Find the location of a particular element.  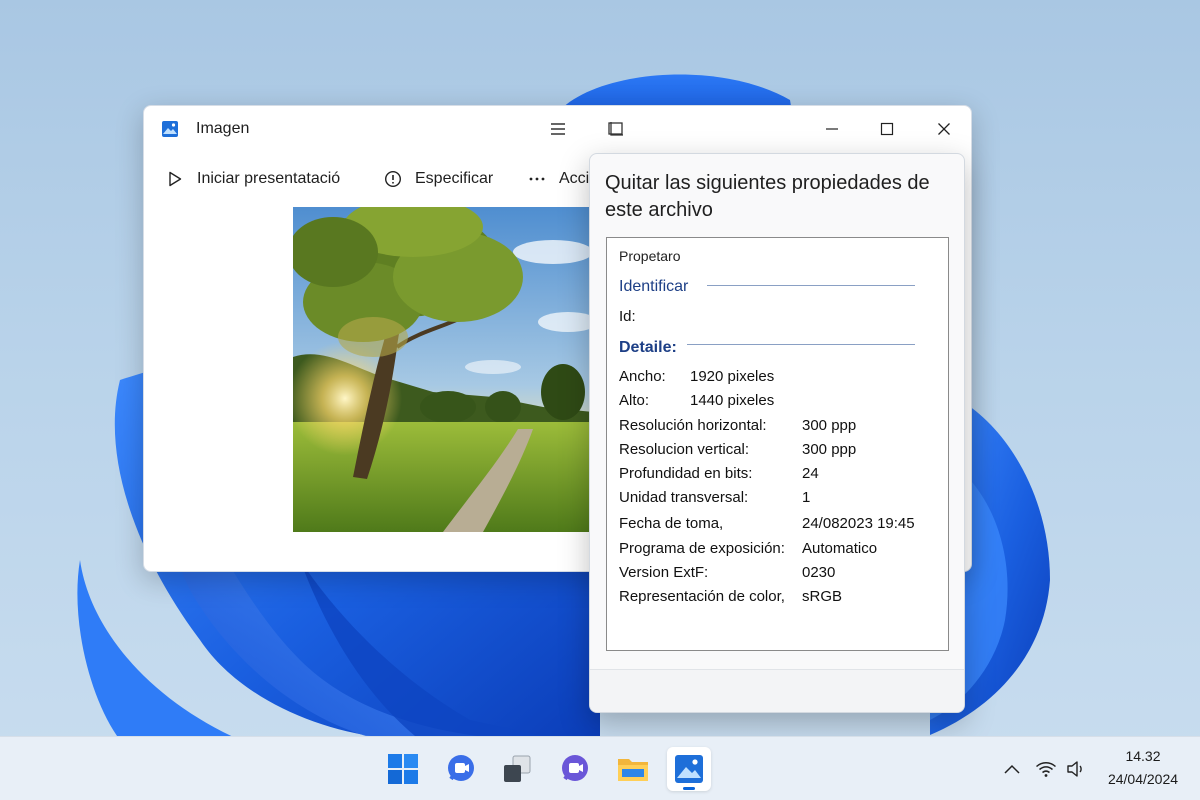

dialog-footer is located at coordinates (777, 690).